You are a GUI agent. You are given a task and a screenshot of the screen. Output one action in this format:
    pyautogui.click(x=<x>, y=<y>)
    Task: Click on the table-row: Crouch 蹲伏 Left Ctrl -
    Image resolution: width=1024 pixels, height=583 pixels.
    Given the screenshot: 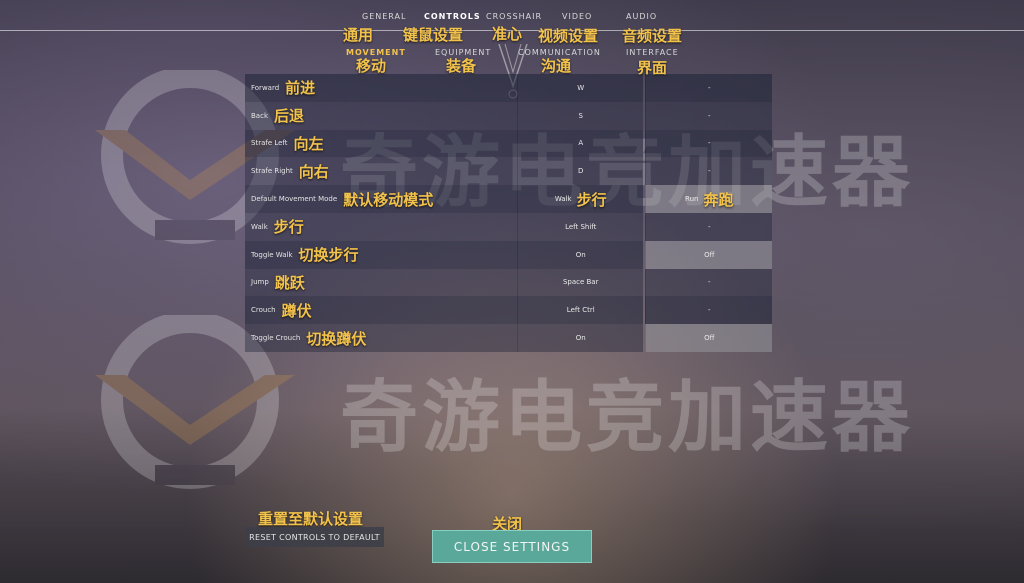 What is the action you would take?
    pyautogui.click(x=508, y=310)
    